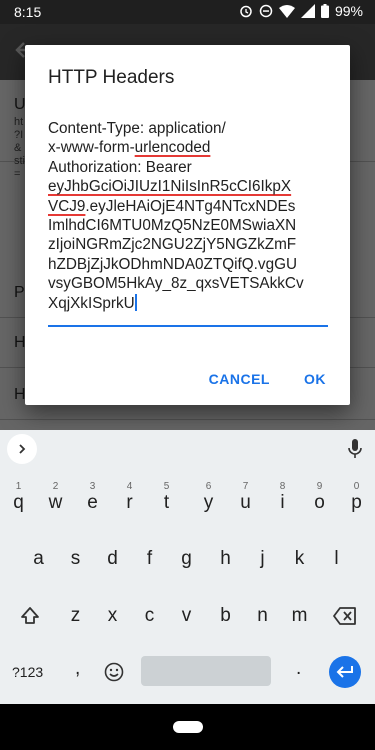 This screenshot has width=375, height=750. I want to click on backspace-icon, so click(344, 615).